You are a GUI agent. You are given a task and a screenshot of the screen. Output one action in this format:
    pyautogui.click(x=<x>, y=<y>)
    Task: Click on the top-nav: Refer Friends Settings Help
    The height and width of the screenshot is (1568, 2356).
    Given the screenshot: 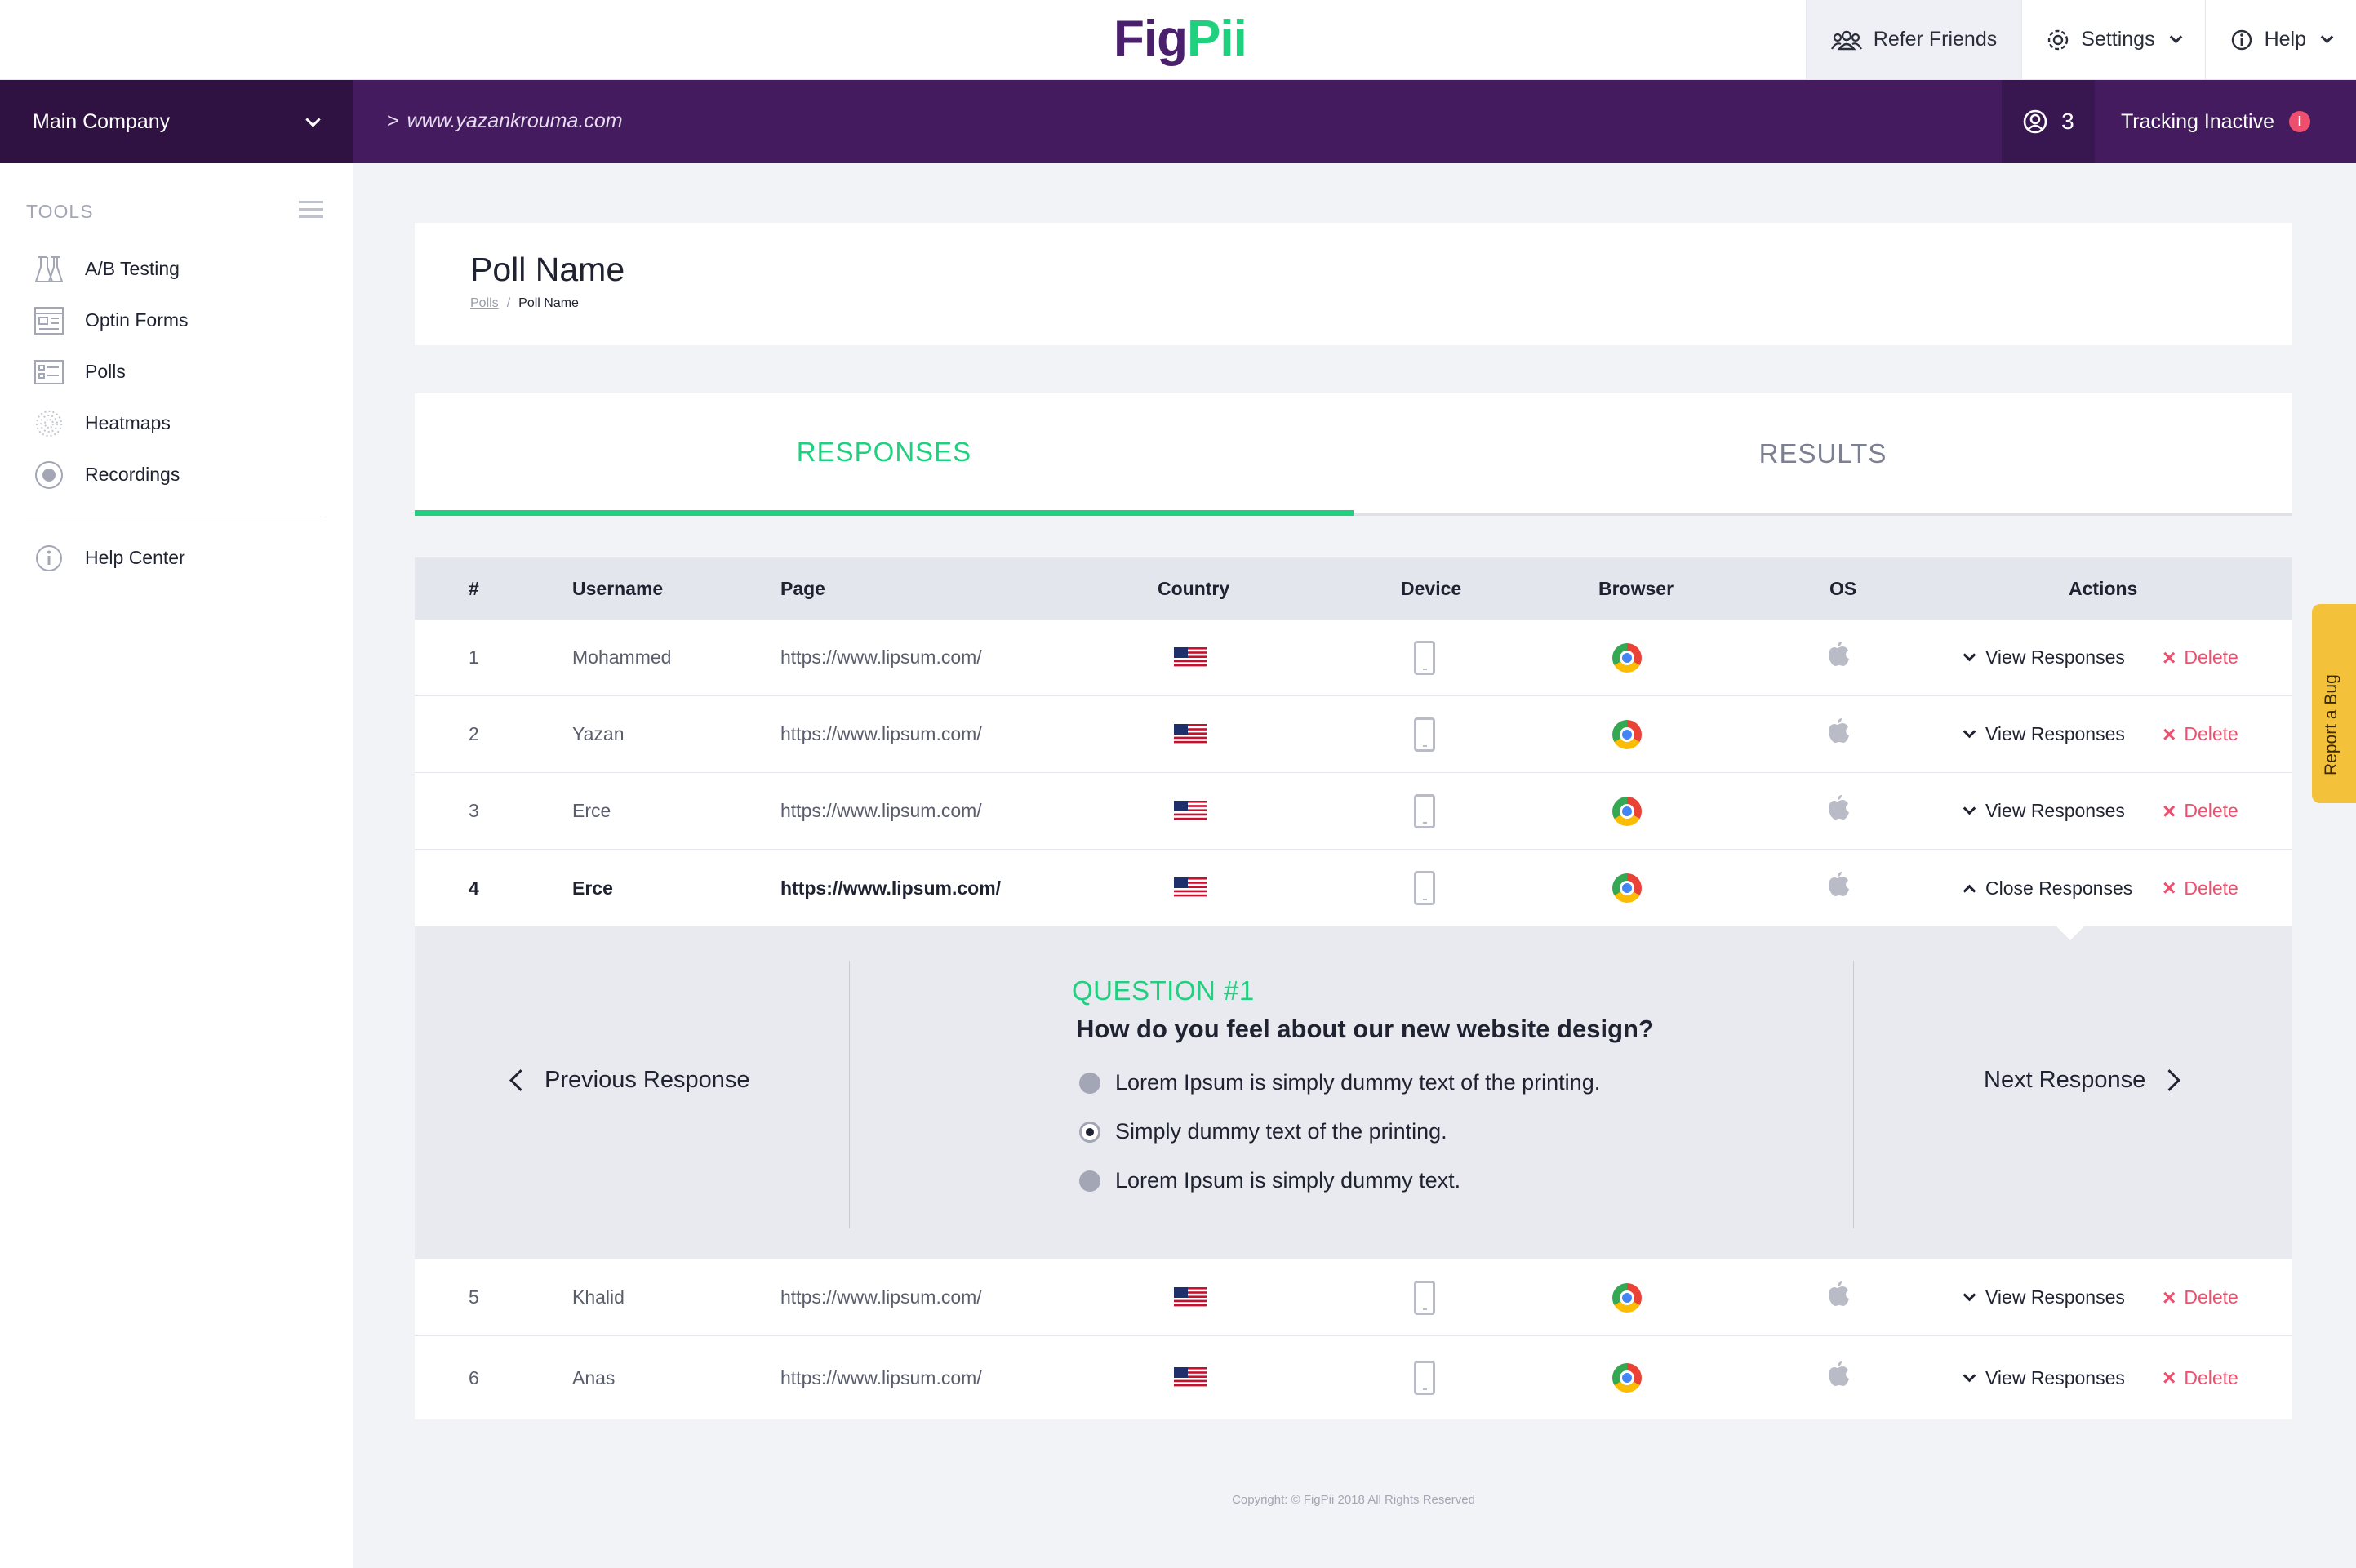 What is the action you would take?
    pyautogui.click(x=2080, y=40)
    